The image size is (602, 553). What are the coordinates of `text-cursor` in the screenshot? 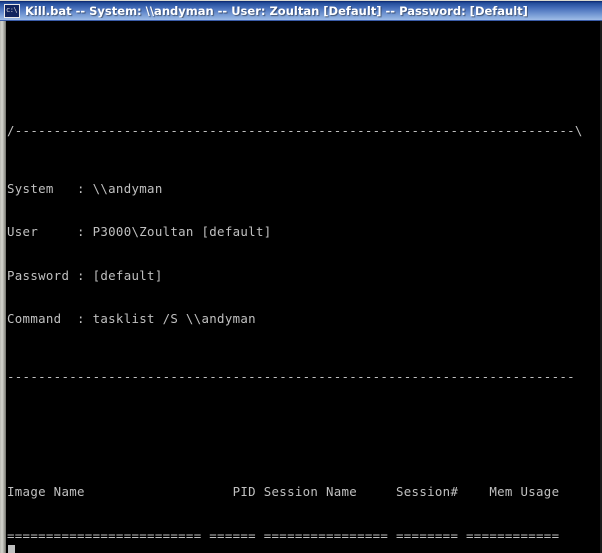 It's located at (11, 549).